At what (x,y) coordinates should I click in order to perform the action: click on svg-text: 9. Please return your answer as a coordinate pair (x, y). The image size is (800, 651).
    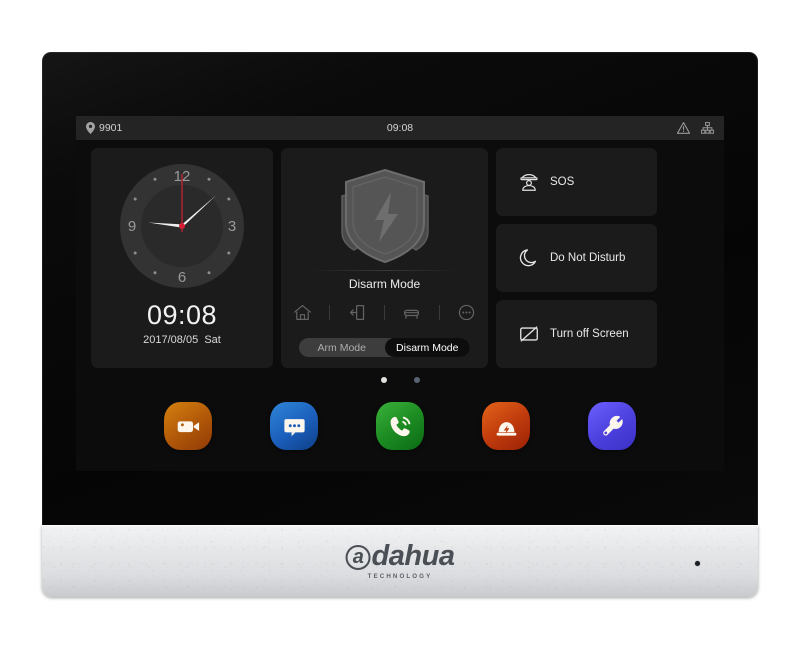
    Looking at the image, I should click on (132, 226).